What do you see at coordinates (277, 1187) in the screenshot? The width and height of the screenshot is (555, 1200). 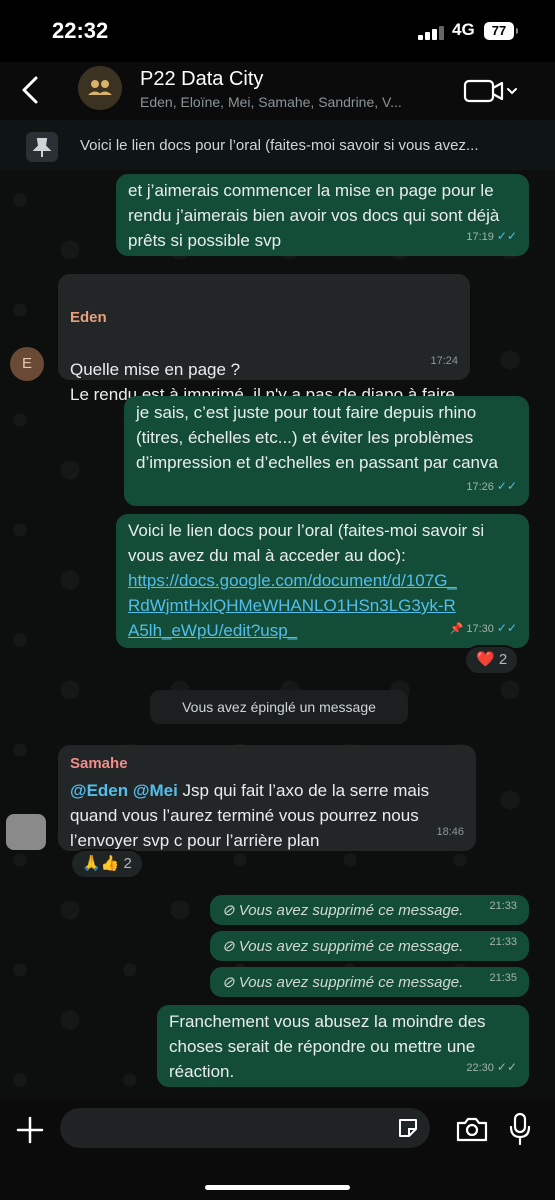 I see `home-indicator` at bounding box center [277, 1187].